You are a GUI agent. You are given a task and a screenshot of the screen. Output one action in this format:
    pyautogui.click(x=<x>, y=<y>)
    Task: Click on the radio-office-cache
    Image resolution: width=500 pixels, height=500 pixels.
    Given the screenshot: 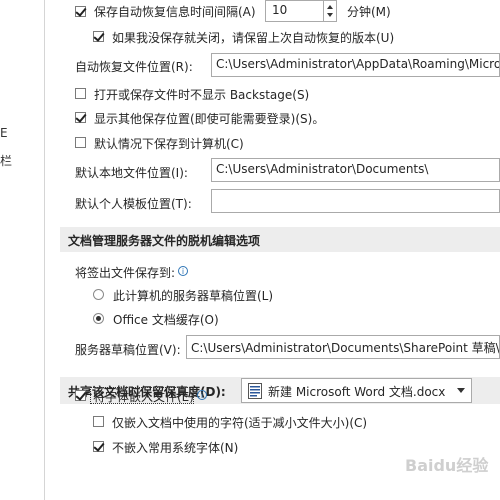 What is the action you would take?
    pyautogui.click(x=98, y=318)
    